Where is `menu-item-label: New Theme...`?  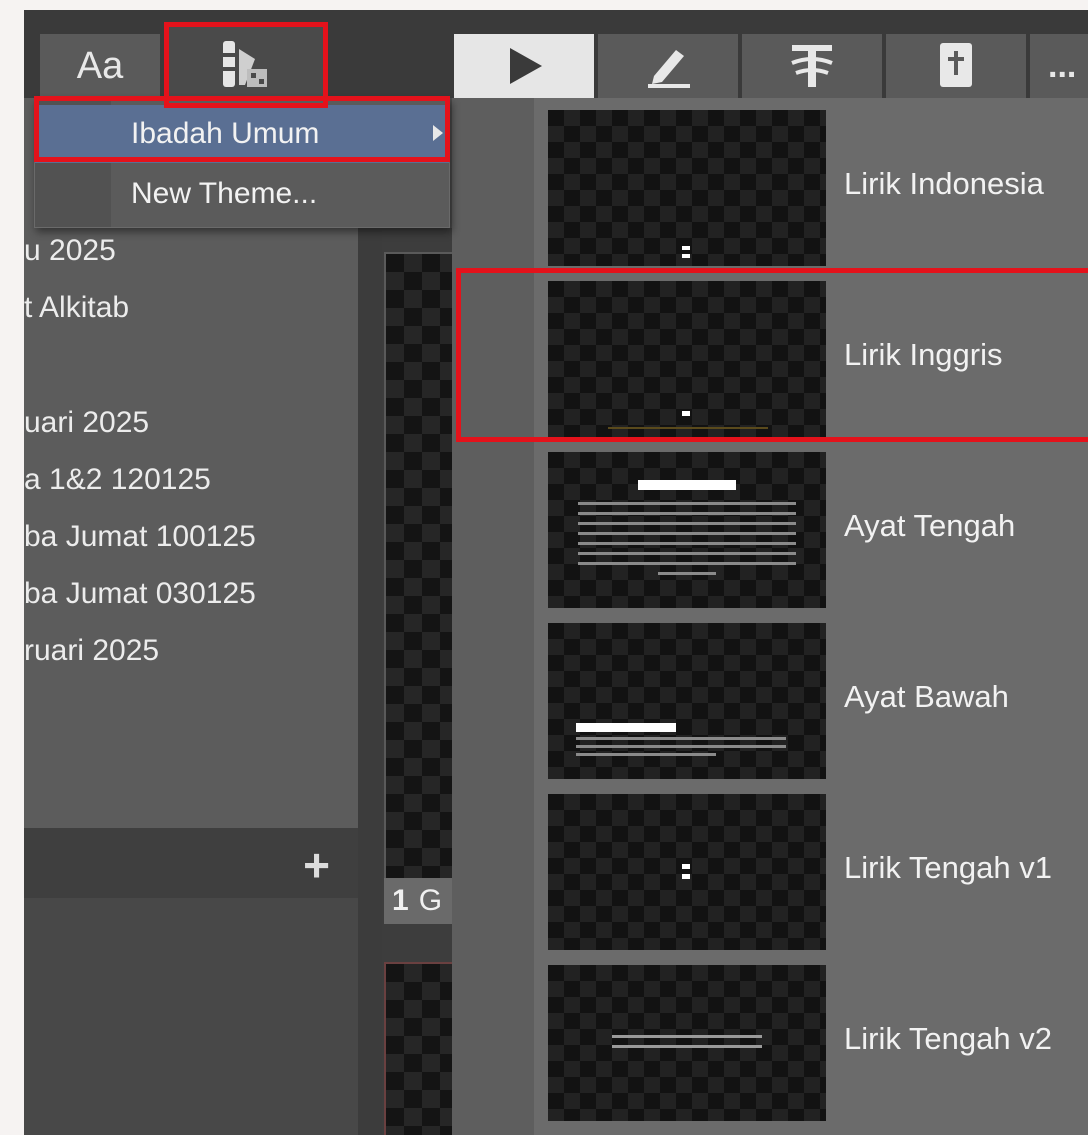 menu-item-label: New Theme... is located at coordinates (224, 193).